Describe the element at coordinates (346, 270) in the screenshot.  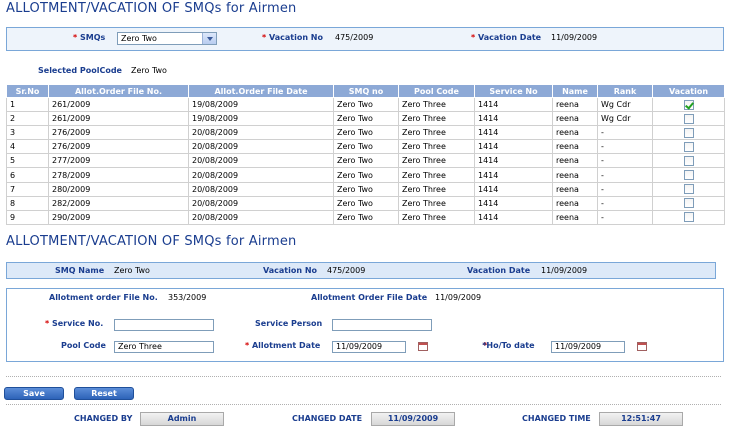
I see `summary-vacation-no-value: 475/2009` at that location.